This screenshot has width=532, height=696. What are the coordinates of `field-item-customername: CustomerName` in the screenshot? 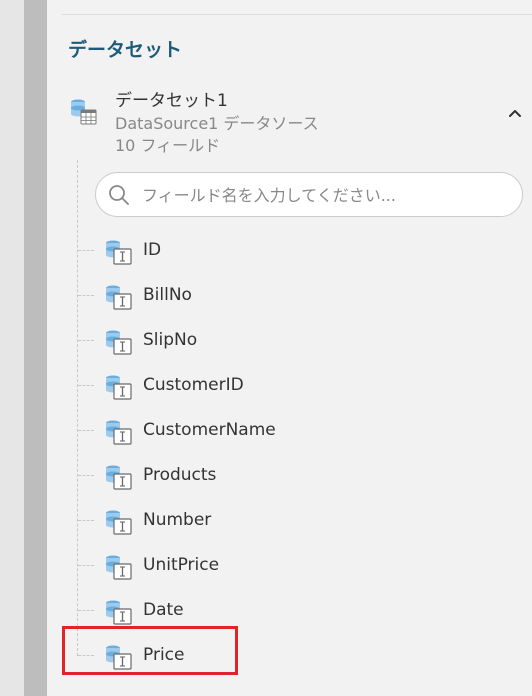 It's located at (298, 431).